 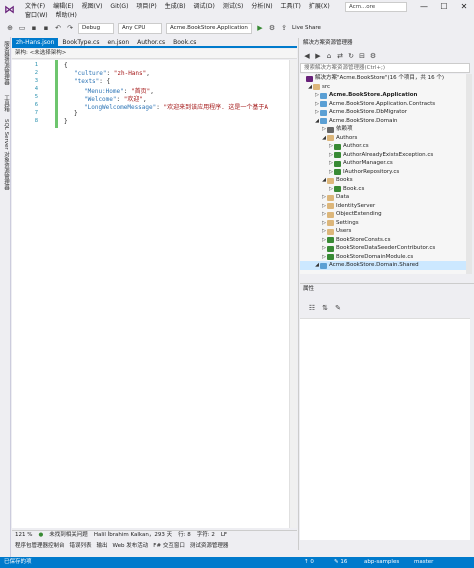 What do you see at coordinates (36, 113) in the screenshot?
I see `line-number: 7` at bounding box center [36, 113].